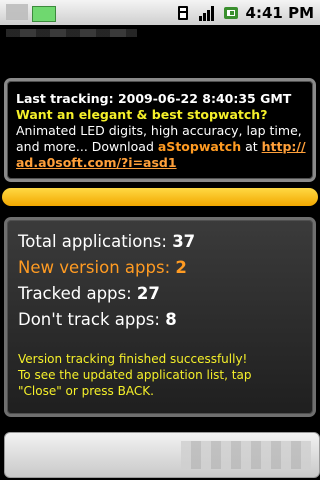  Describe the element at coordinates (171, 319) in the screenshot. I see `untracked-value: 8` at that location.